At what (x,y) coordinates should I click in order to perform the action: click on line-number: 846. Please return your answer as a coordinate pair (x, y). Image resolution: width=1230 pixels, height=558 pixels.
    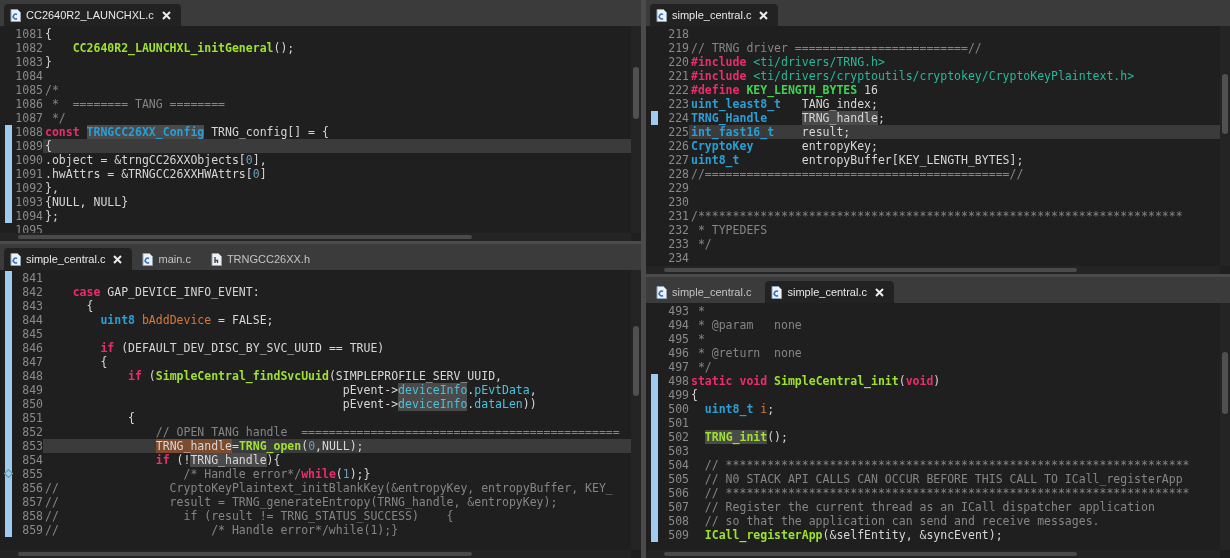
    Looking at the image, I should click on (32, 348).